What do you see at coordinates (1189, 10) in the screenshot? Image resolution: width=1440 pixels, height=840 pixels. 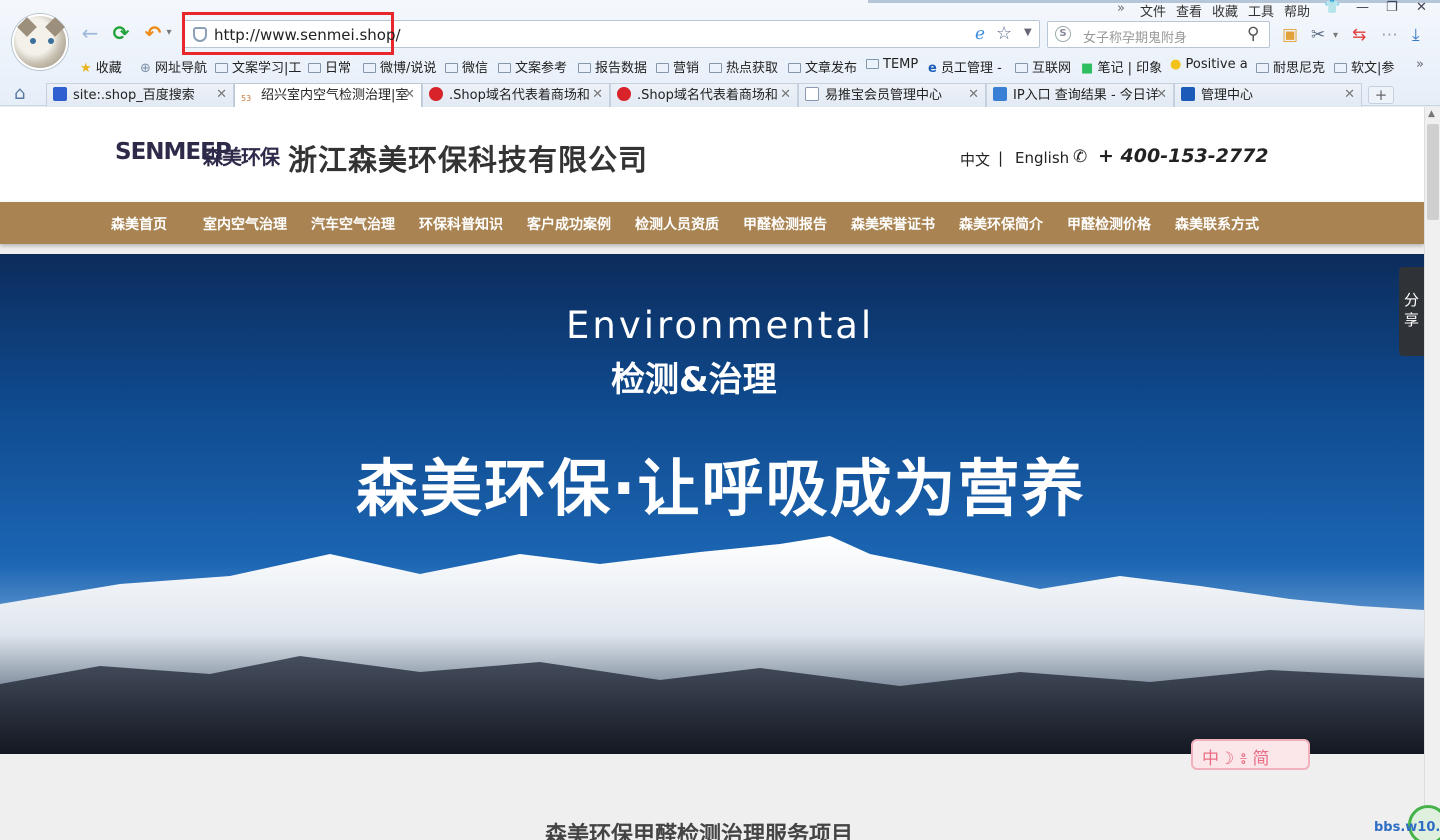 I see `menu-view: 查看` at bounding box center [1189, 10].